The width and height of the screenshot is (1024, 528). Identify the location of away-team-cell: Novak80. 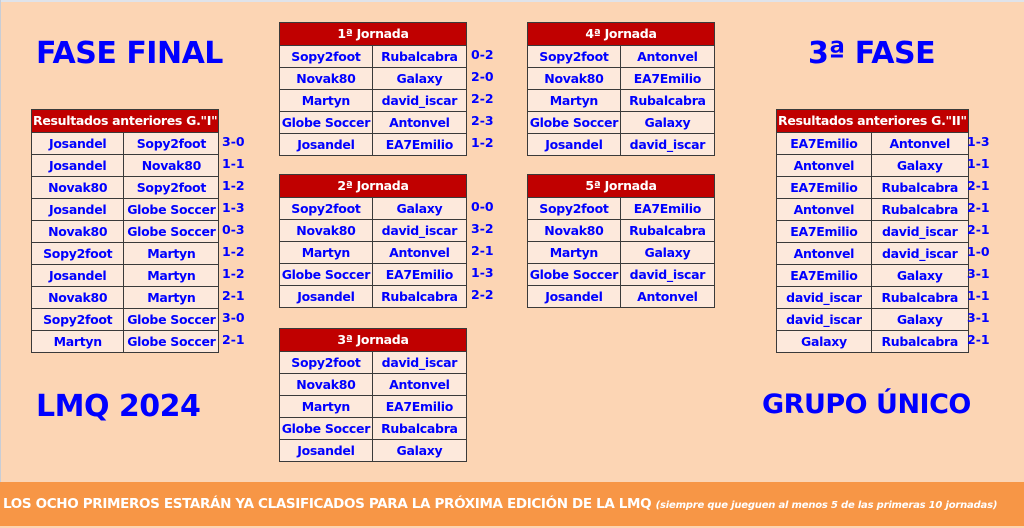
(171, 165).